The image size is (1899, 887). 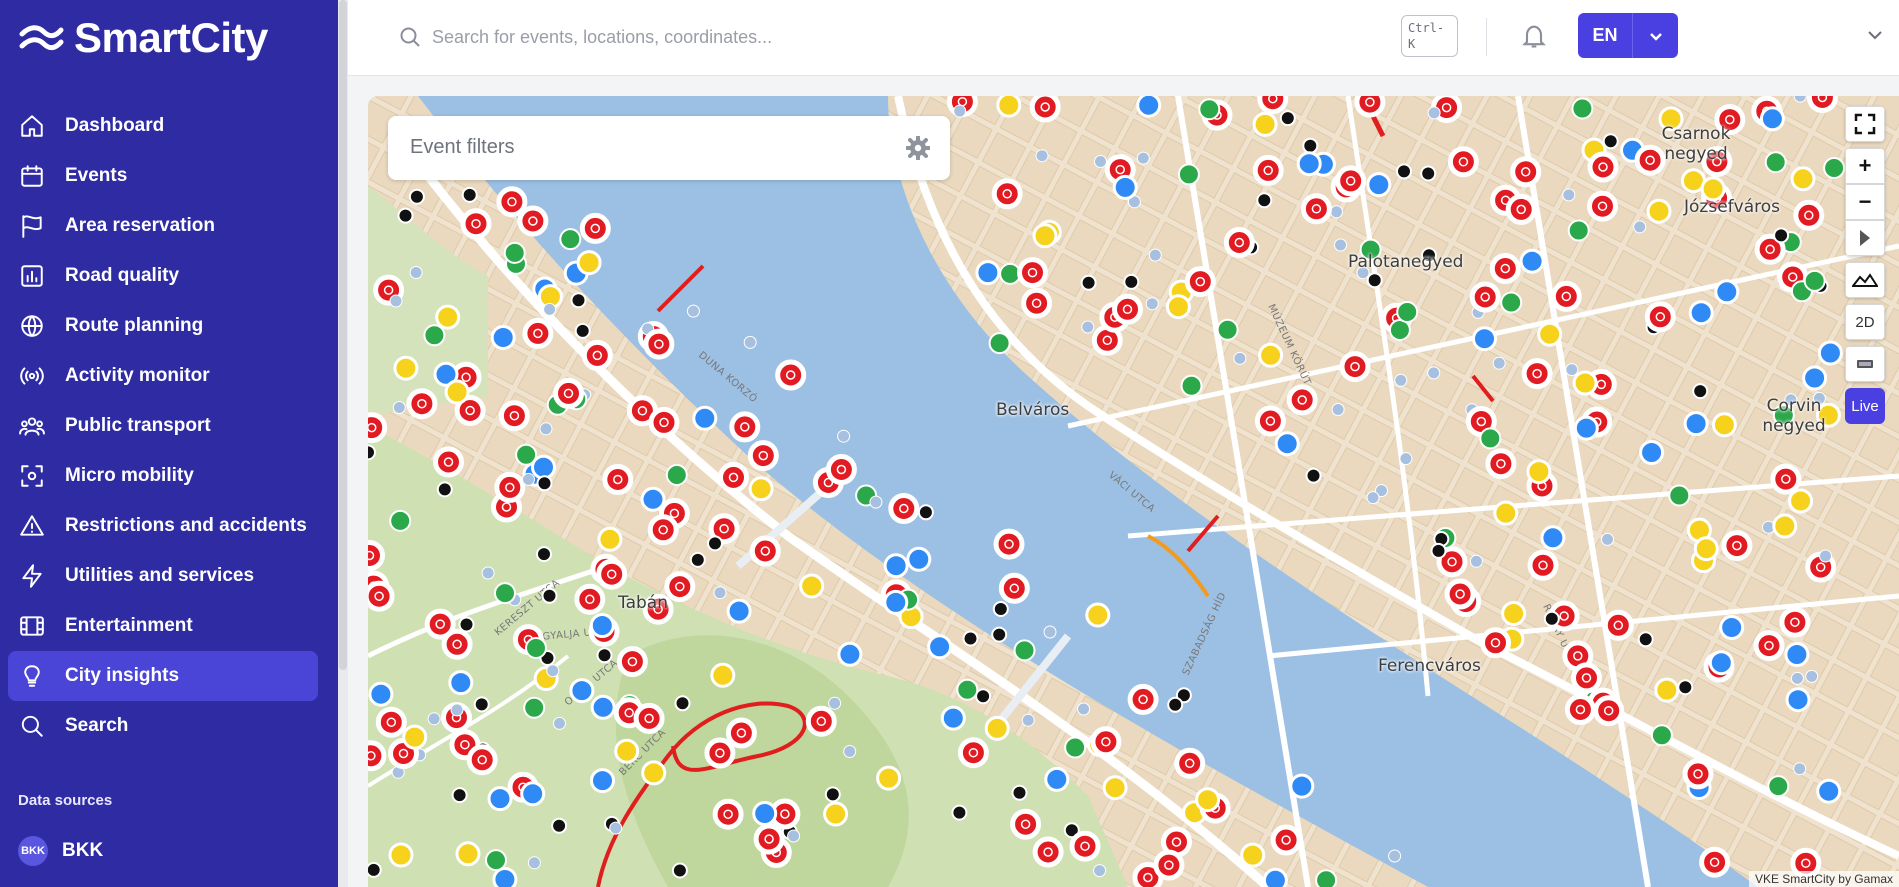 What do you see at coordinates (163, 726) in the screenshot?
I see `sidebar-item-search: Search` at bounding box center [163, 726].